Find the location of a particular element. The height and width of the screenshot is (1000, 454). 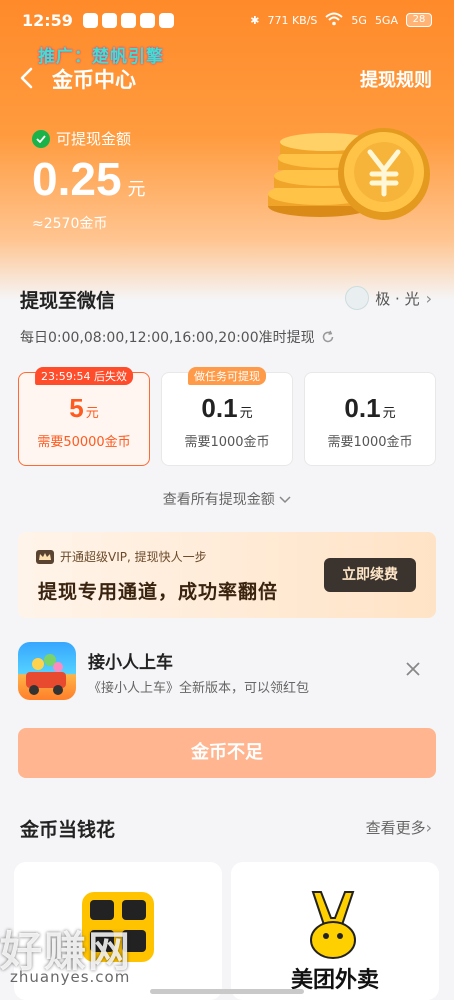

option-value: 5元 is located at coordinates (84, 408).